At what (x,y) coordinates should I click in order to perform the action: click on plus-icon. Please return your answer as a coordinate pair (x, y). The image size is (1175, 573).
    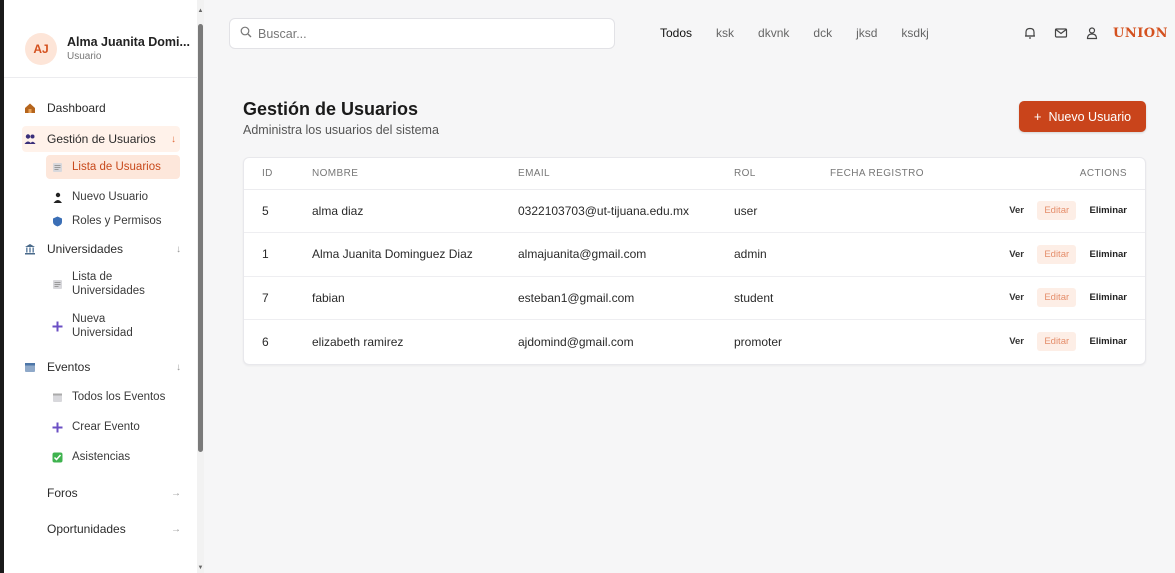
    Looking at the image, I should click on (57, 427).